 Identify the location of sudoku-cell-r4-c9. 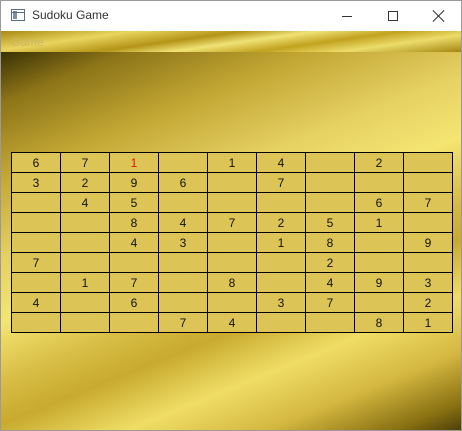
(428, 223).